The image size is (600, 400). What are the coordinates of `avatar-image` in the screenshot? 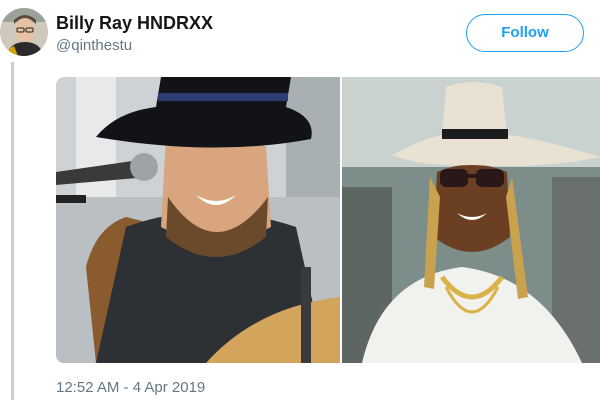 It's located at (24, 32).